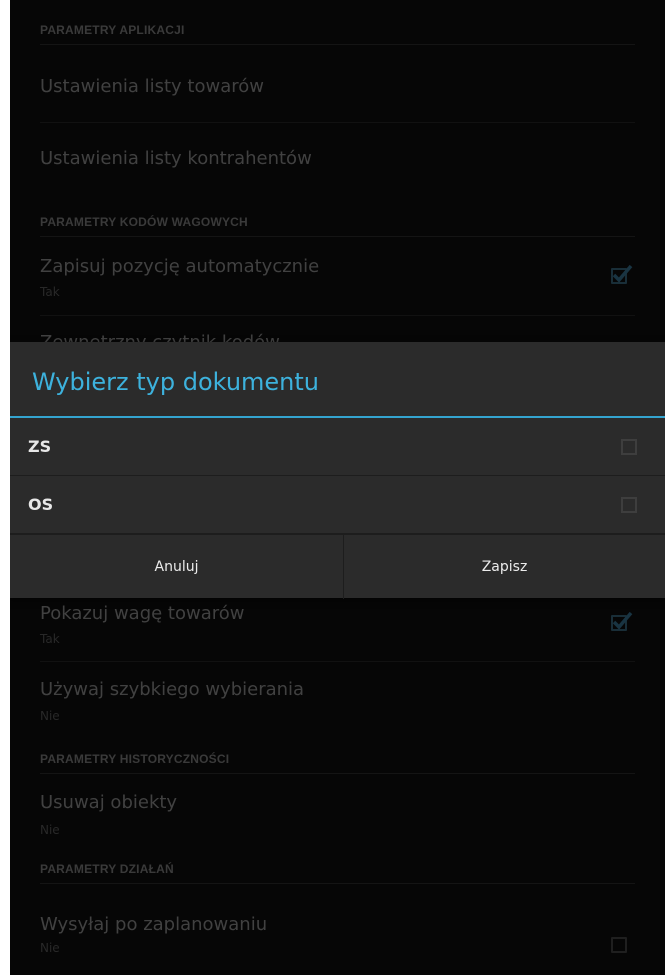 Image resolution: width=665 pixels, height=975 pixels. What do you see at coordinates (629, 505) in the screenshot?
I see `option-checkbox-os` at bounding box center [629, 505].